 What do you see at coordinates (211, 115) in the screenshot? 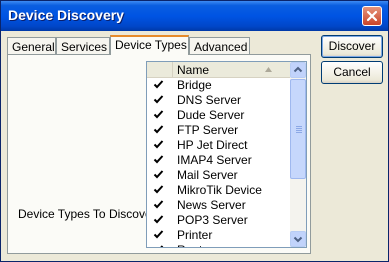
I see `list-item-label: Dude Server` at bounding box center [211, 115].